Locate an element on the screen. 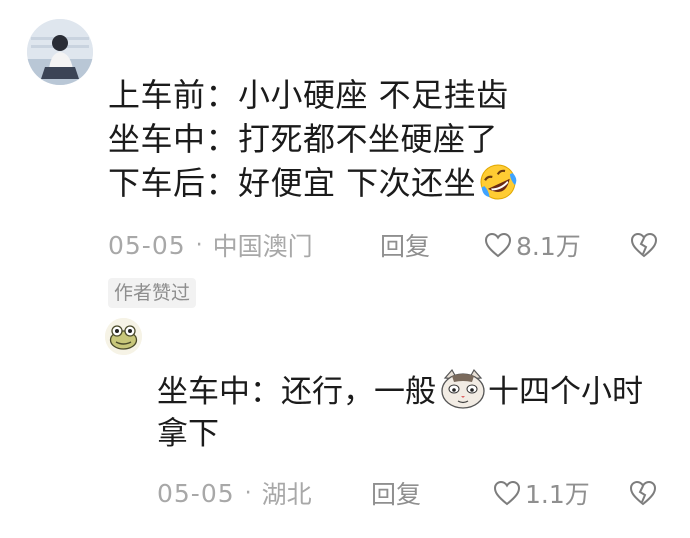 Image resolution: width=690 pixels, height=538 pixels. avatar-photo-icon is located at coordinates (60, 52).